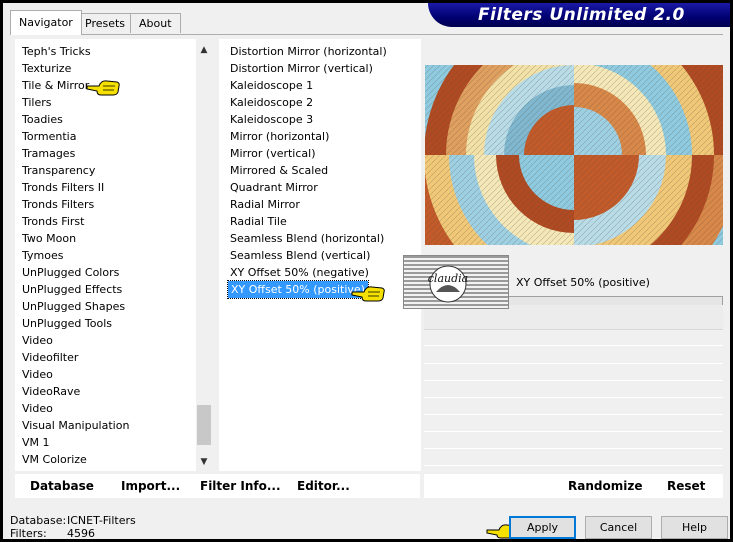  What do you see at coordinates (63, 187) in the screenshot?
I see `category-item: Tronds Filters II` at bounding box center [63, 187].